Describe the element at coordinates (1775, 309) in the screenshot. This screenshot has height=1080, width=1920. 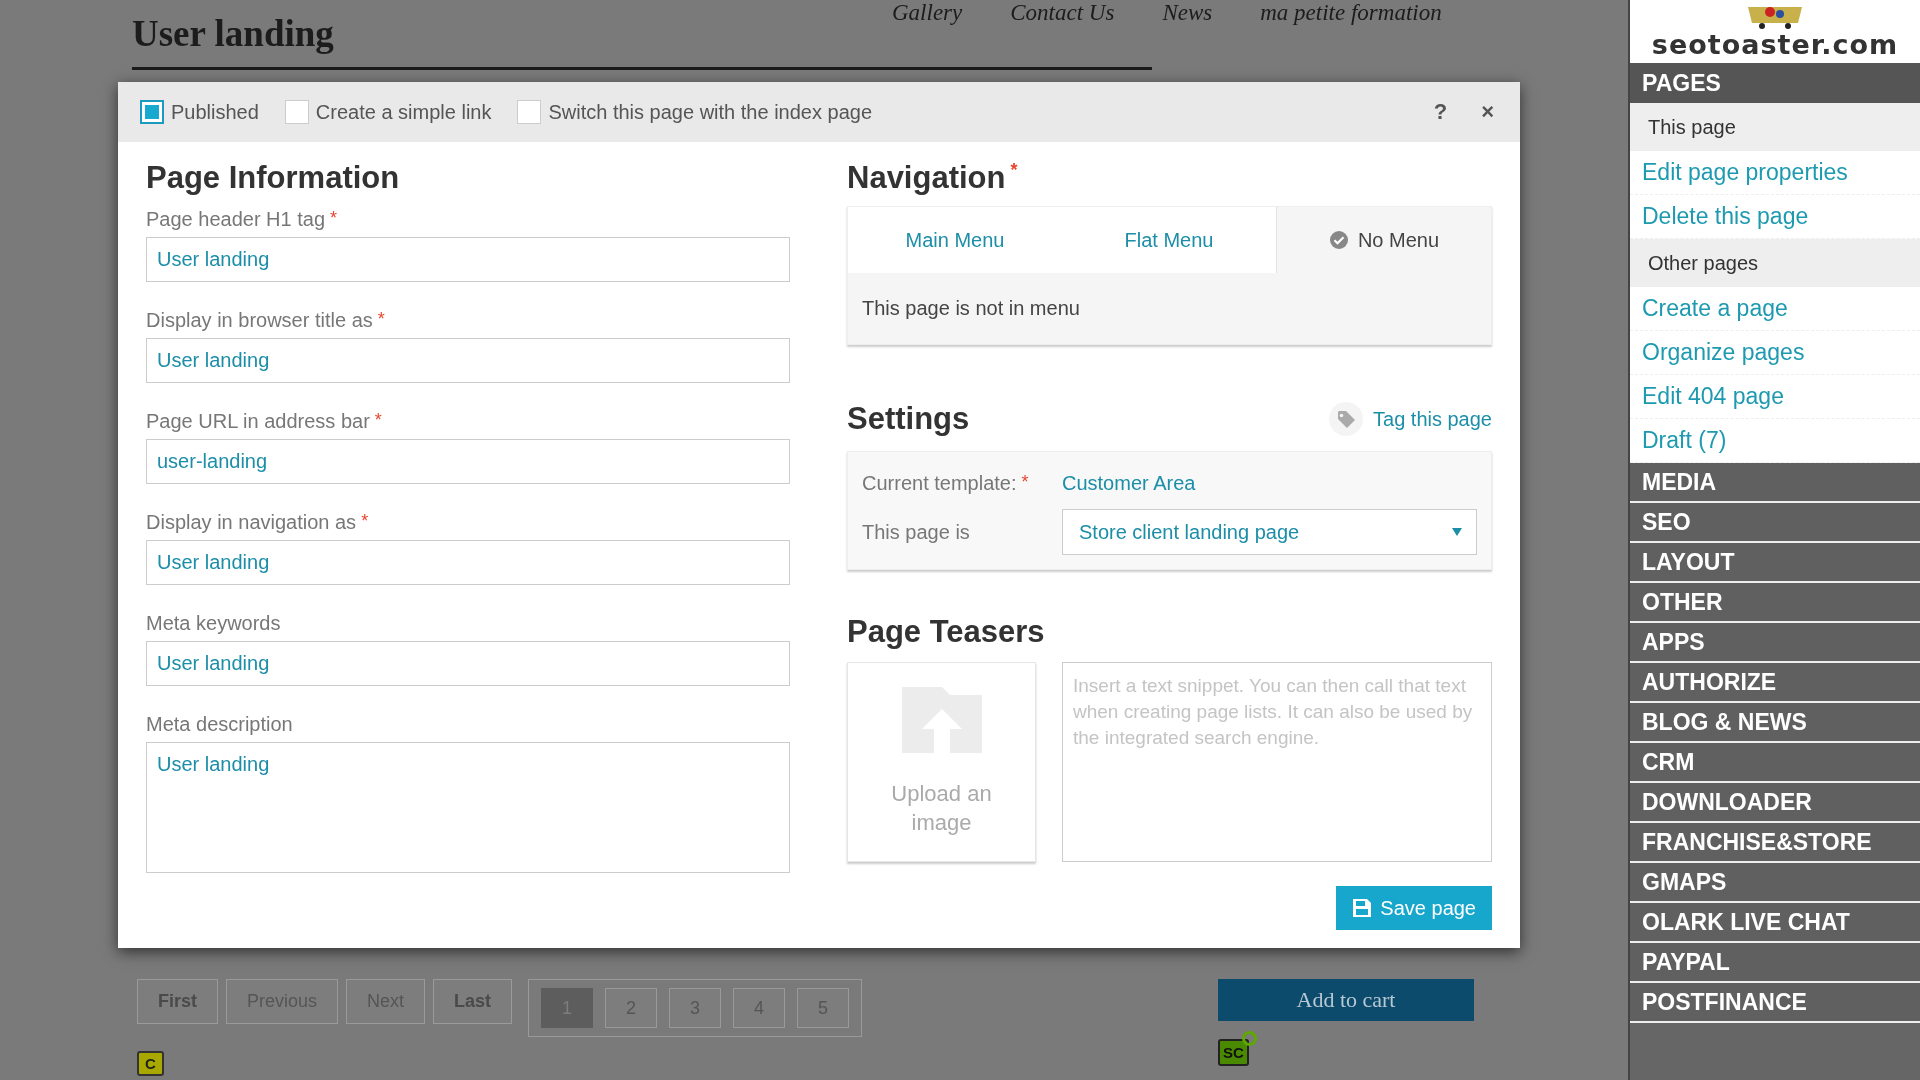
I see `sidebar-link: Create a page` at that location.